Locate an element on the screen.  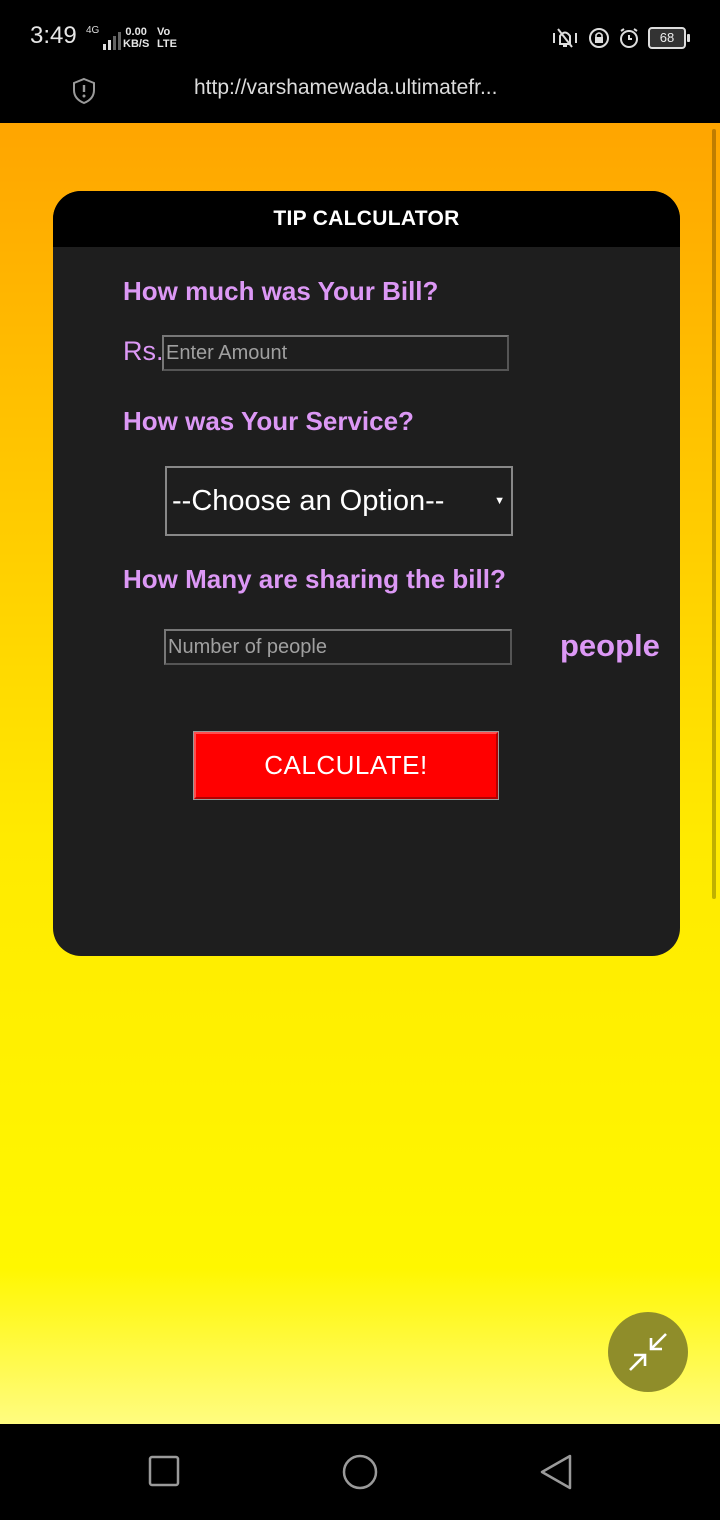
battery-level: 68 is located at coordinates (667, 38).